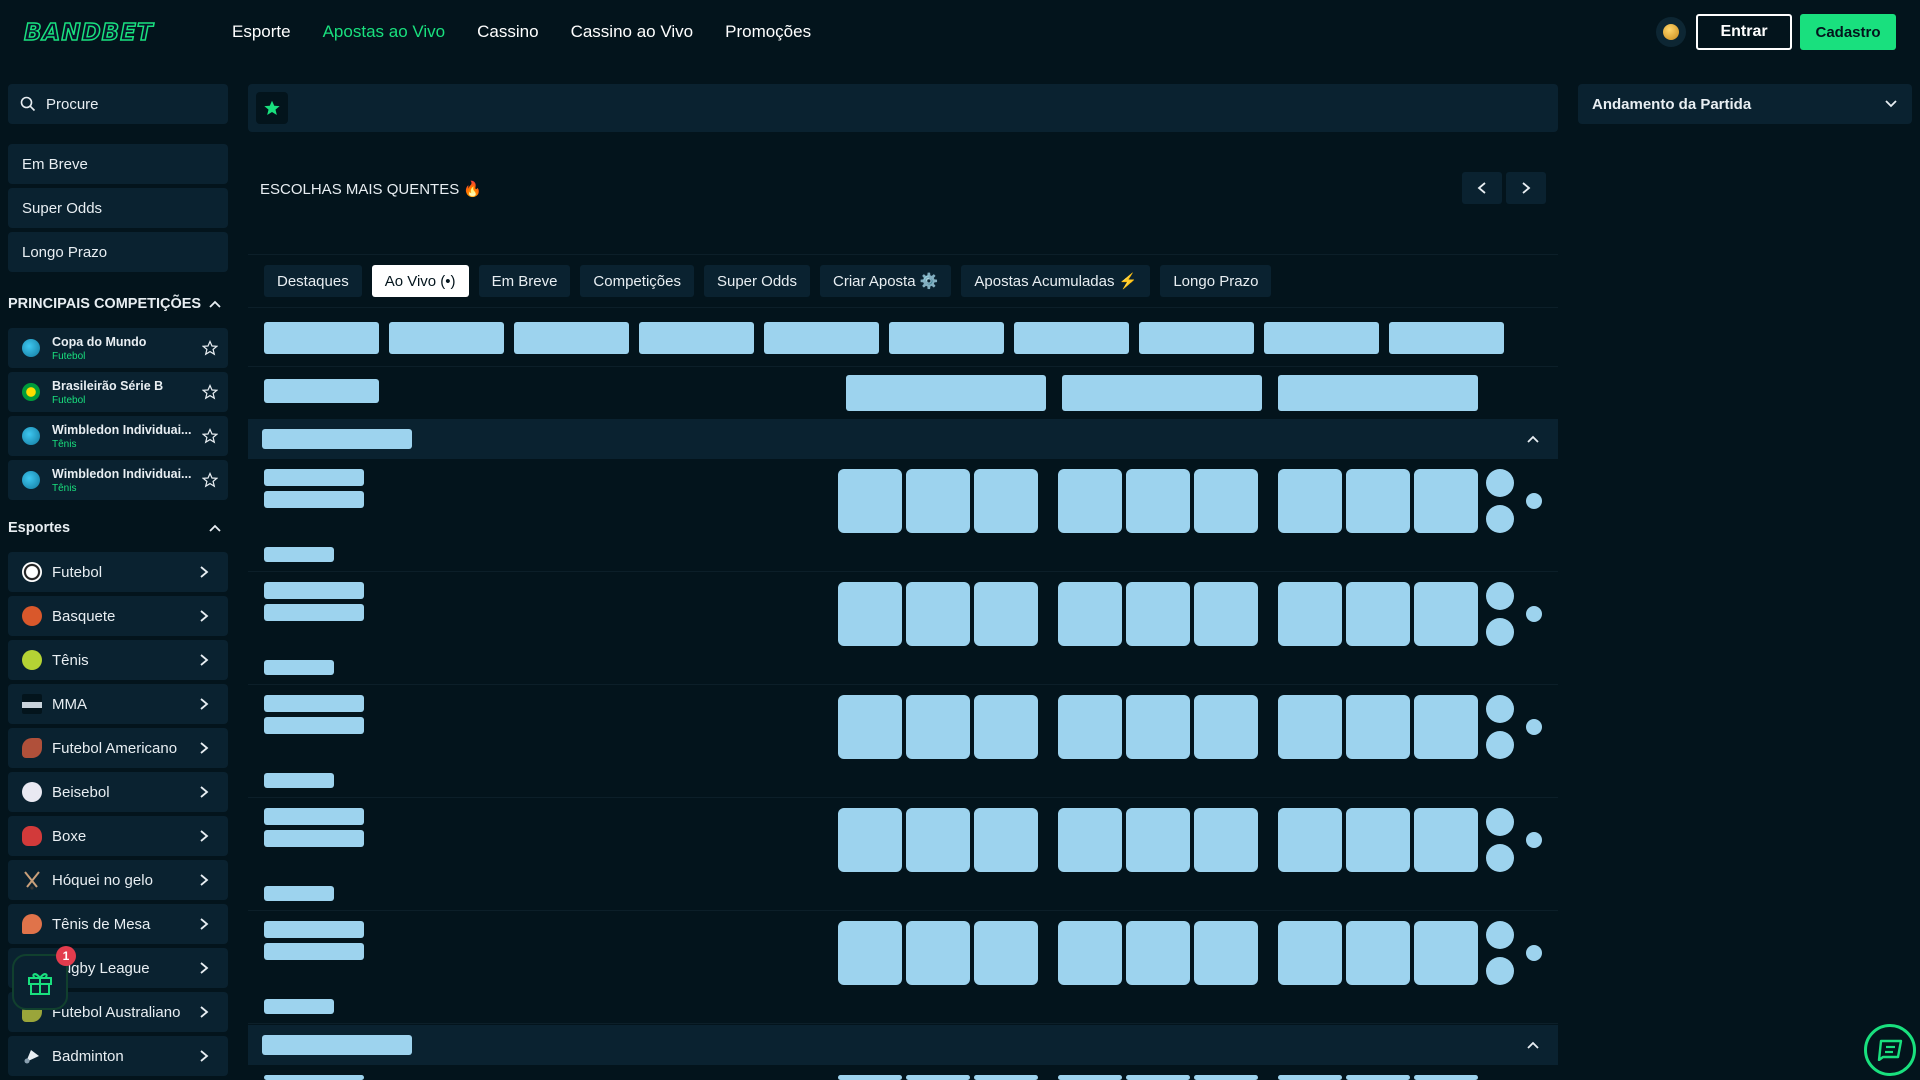  I want to click on quick-link-em-breve: Em Breve, so click(118, 164).